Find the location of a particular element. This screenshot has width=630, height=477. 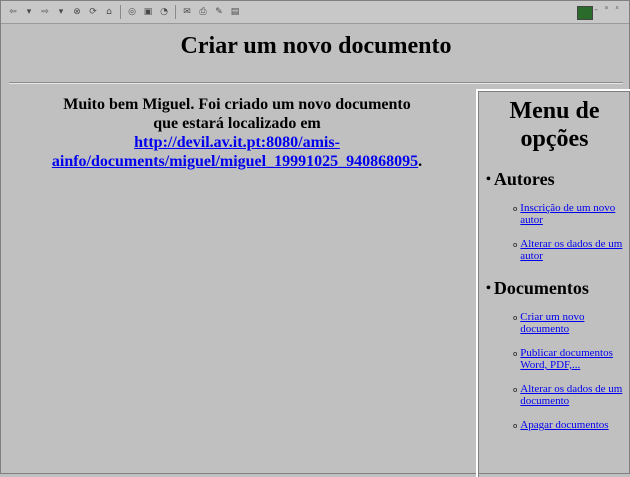

print-icon: ⎙ is located at coordinates (203, 12).